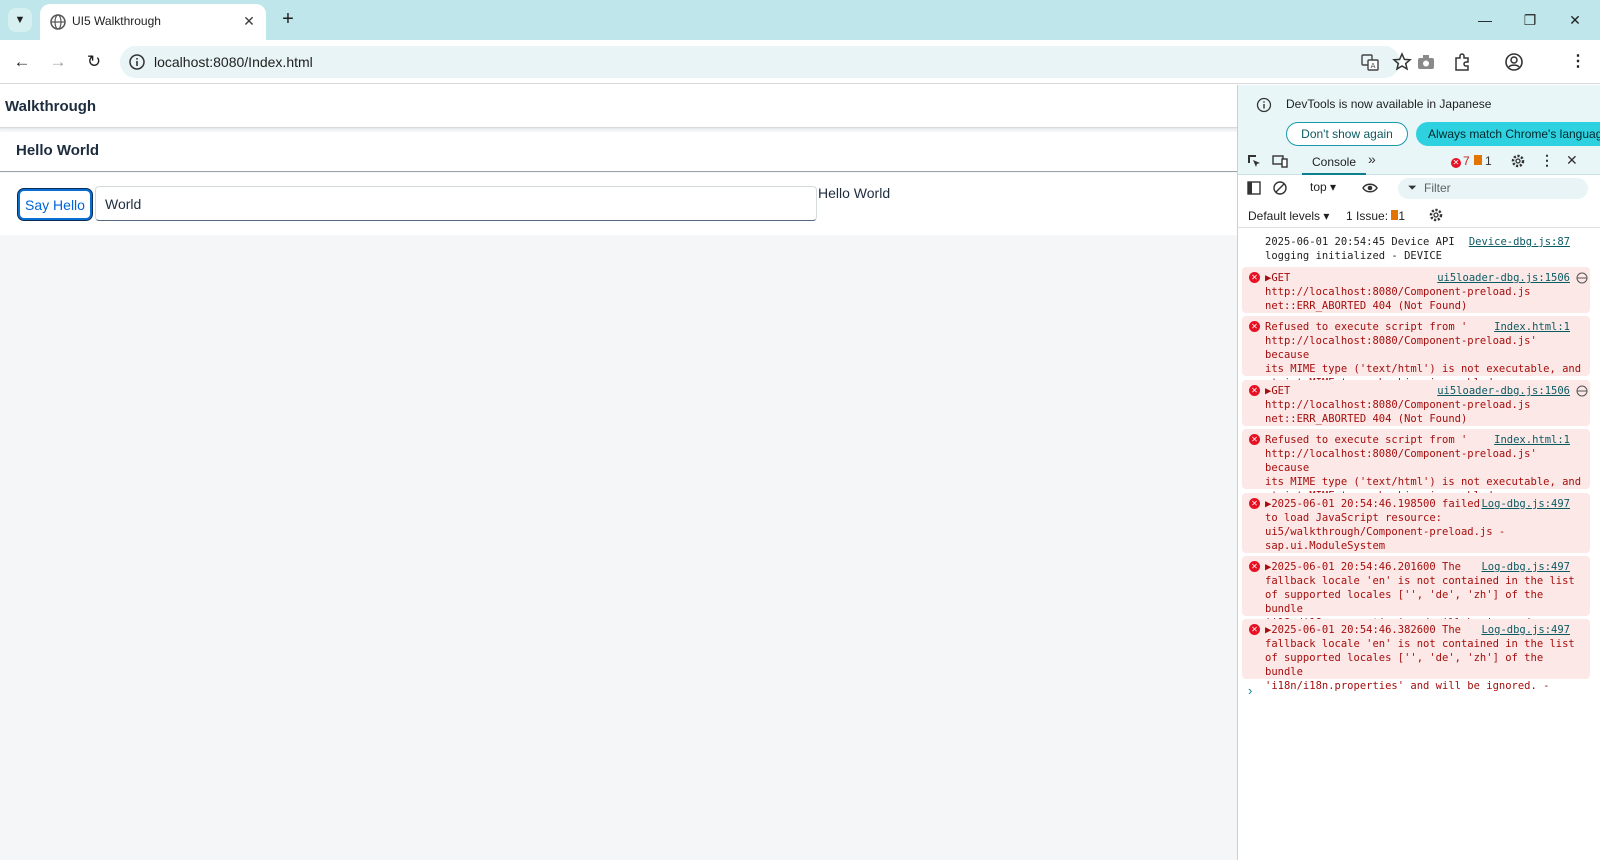 The image size is (1600, 860). I want to click on error-count: 7, so click(1466, 161).